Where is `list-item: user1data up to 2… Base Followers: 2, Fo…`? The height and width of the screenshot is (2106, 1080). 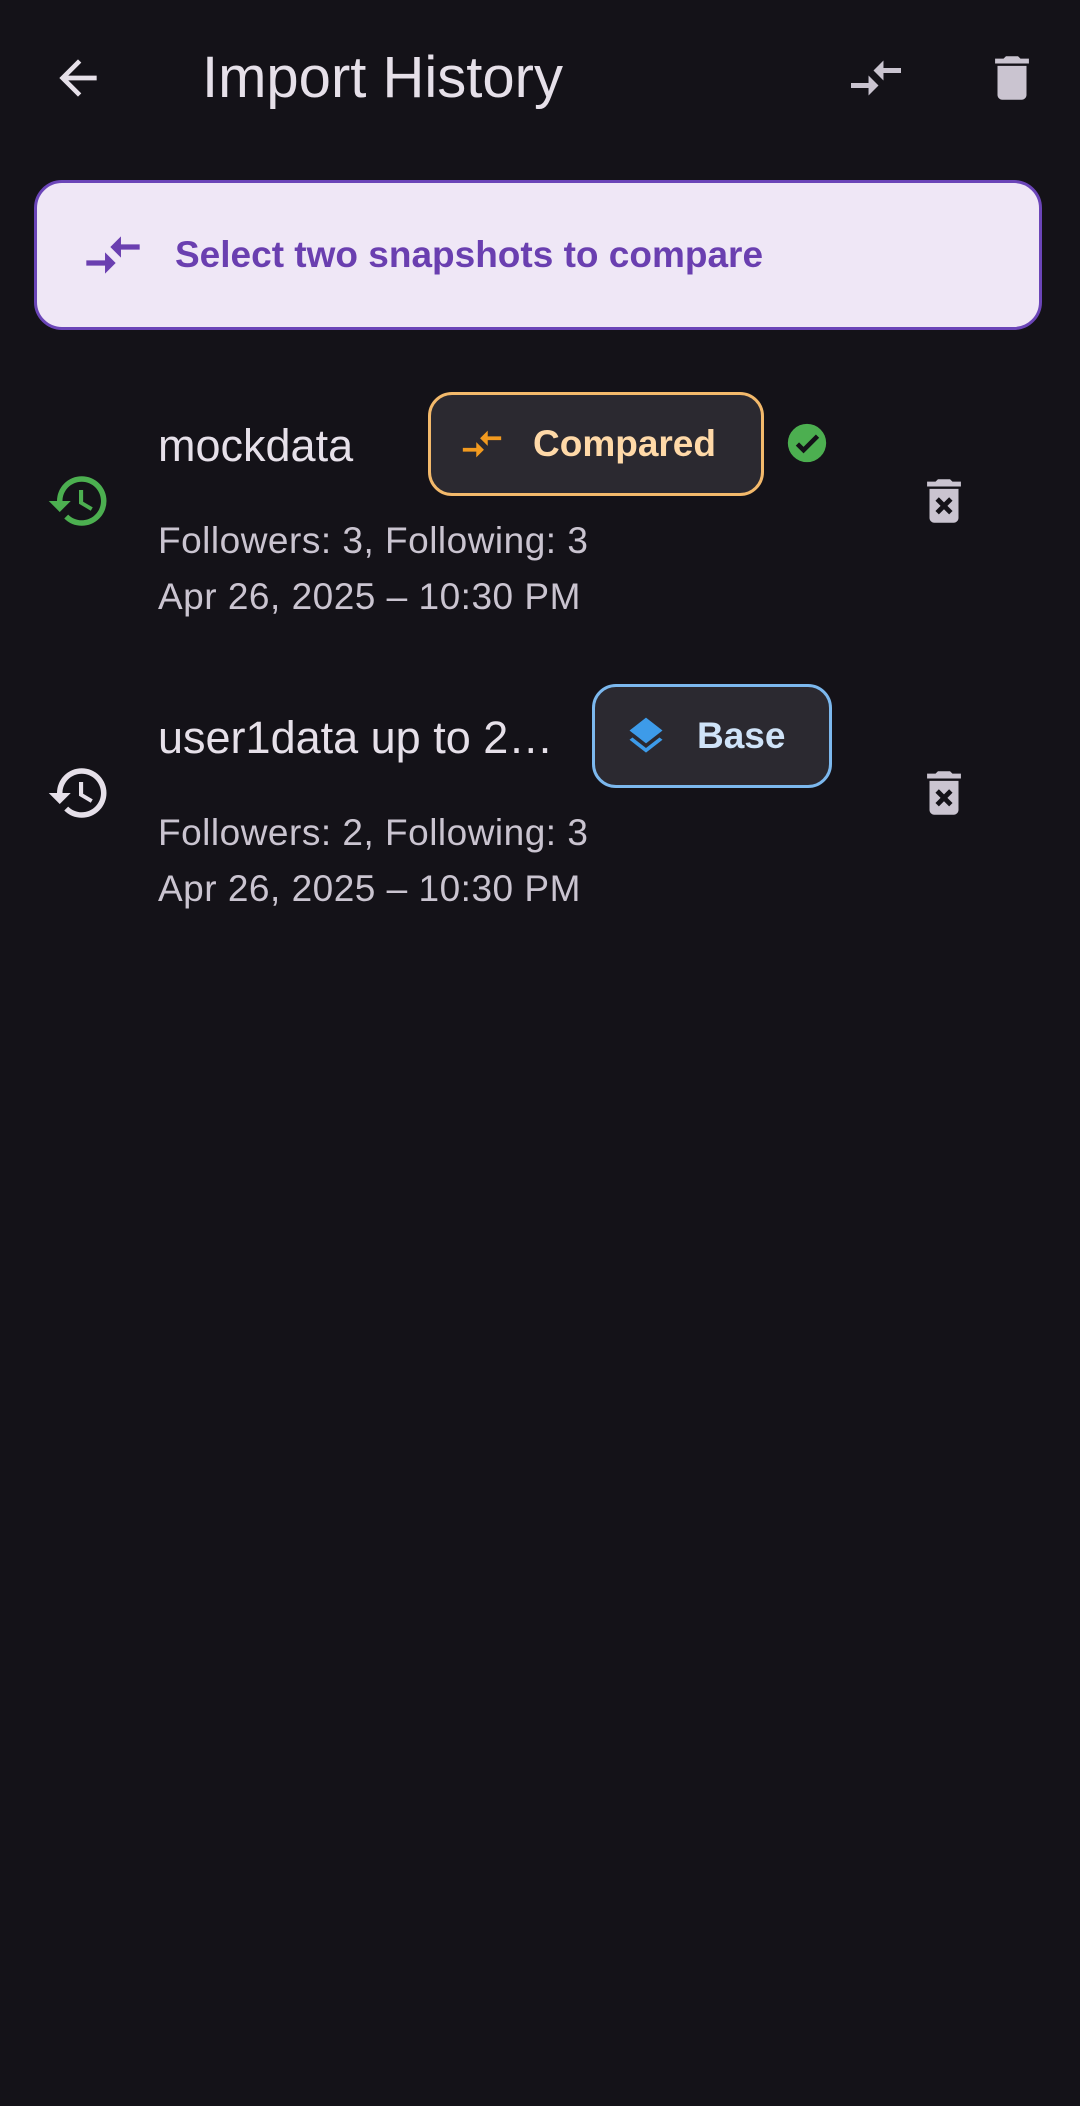
list-item: user1data up to 2… Base Followers: 2, Fo… is located at coordinates (540, 800).